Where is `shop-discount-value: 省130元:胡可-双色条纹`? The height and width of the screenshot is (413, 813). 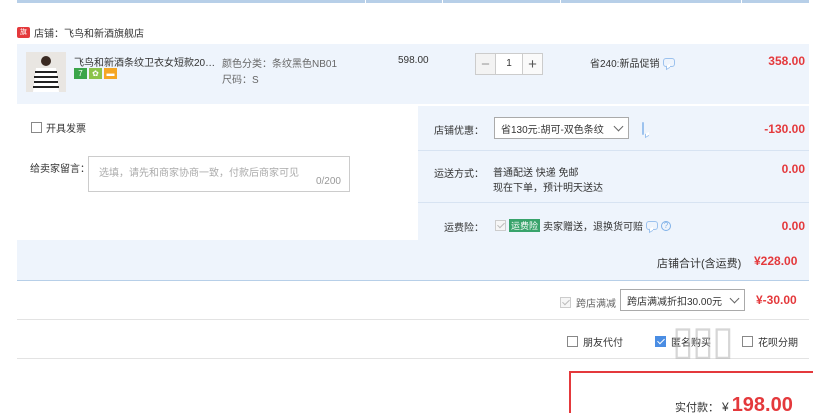 shop-discount-value: 省130元:胡可-双色条纹 is located at coordinates (552, 130).